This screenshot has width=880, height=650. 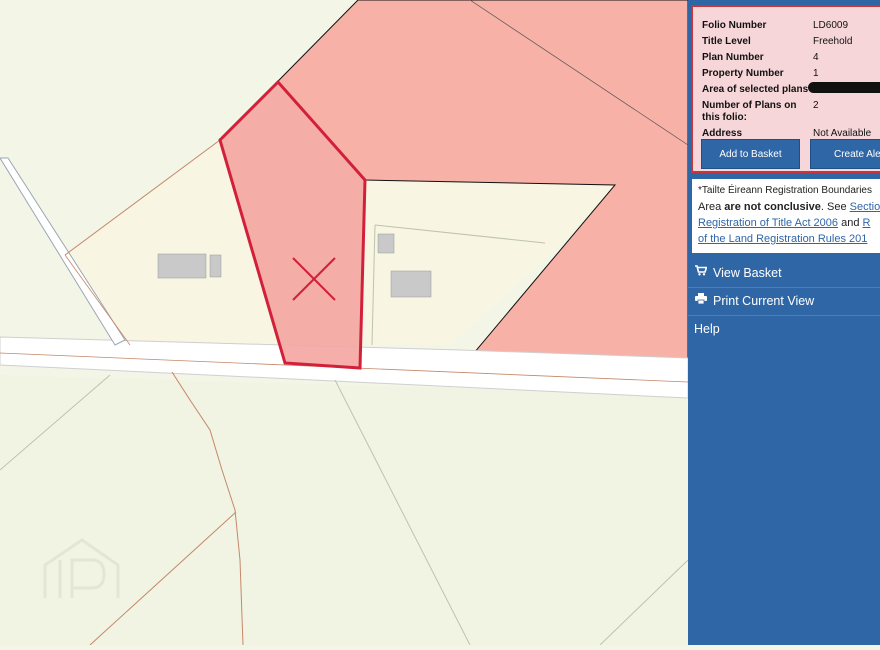 What do you see at coordinates (831, 25) in the screenshot?
I see `folio-number-value: LD6009` at bounding box center [831, 25].